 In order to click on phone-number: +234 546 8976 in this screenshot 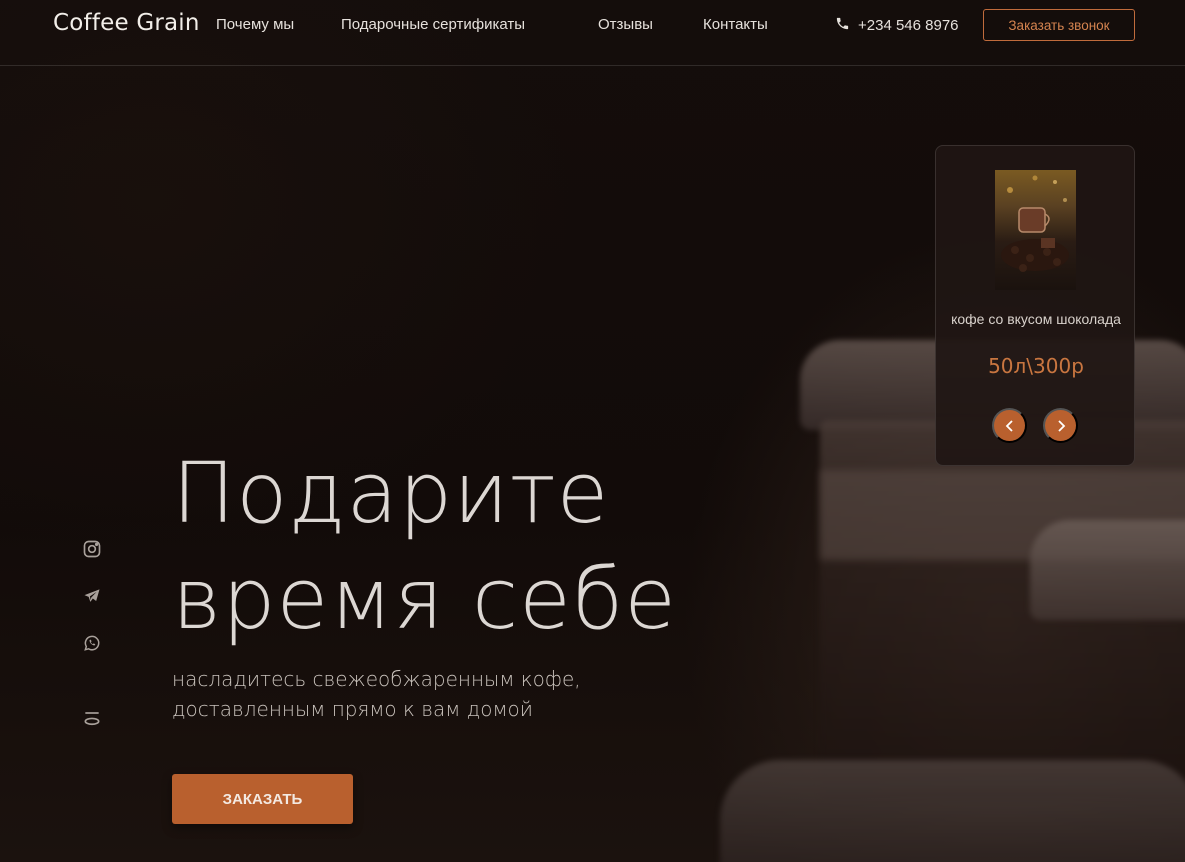, I will do `click(908, 25)`.